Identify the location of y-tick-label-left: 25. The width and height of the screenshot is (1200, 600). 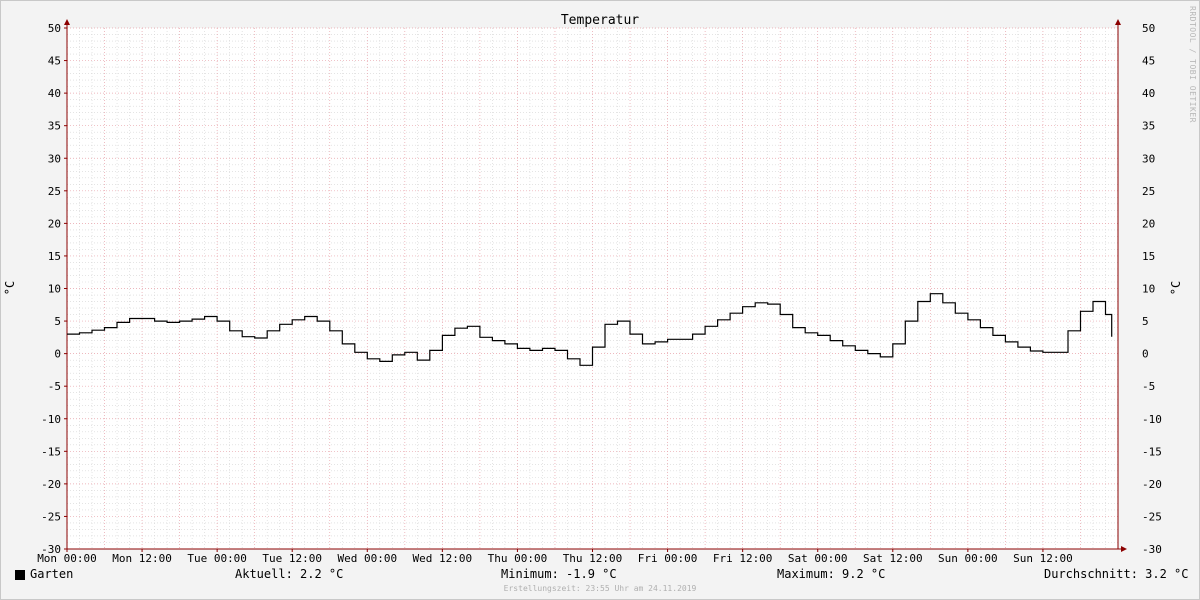
(54, 191).